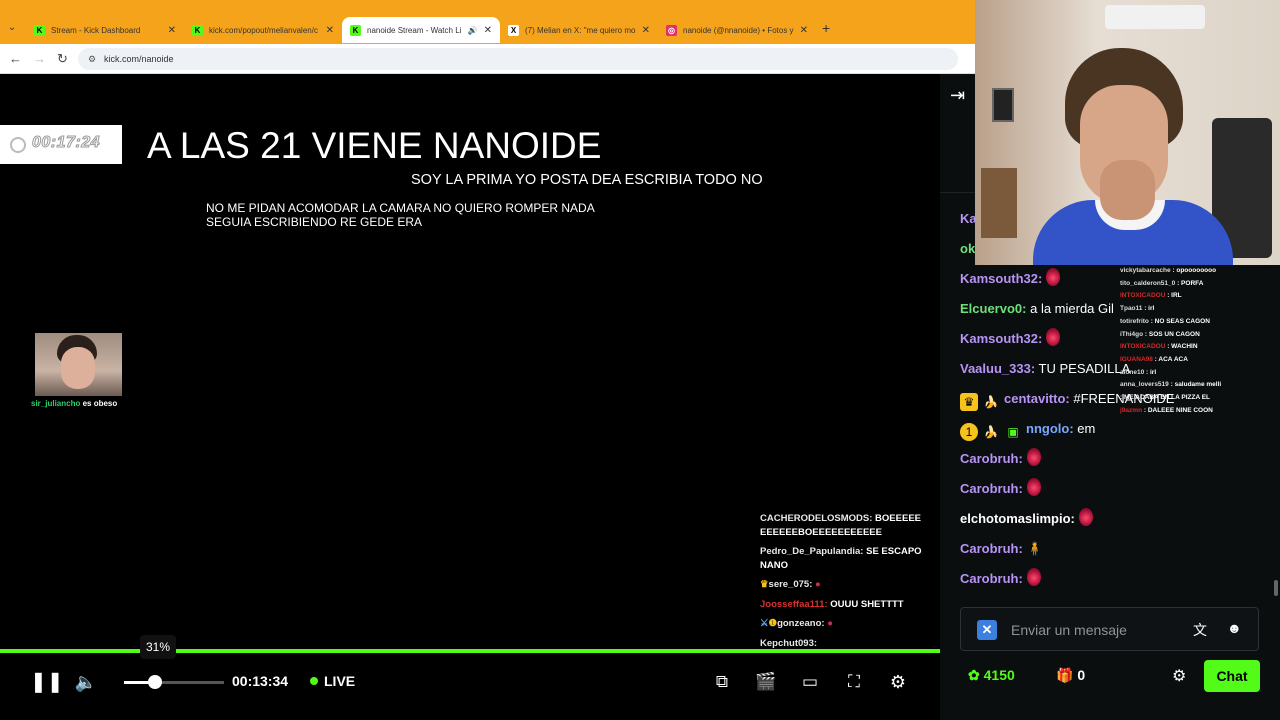 The height and width of the screenshot is (720, 1280). What do you see at coordinates (969, 432) in the screenshot?
I see `subscriber-badge-icon: 1` at bounding box center [969, 432].